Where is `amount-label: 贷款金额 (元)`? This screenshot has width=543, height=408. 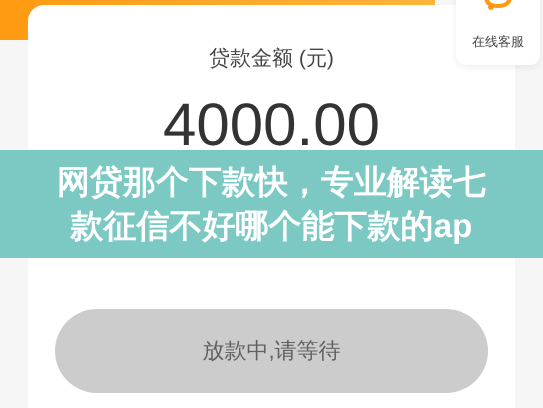 amount-label: 贷款金额 (元) is located at coordinates (271, 59).